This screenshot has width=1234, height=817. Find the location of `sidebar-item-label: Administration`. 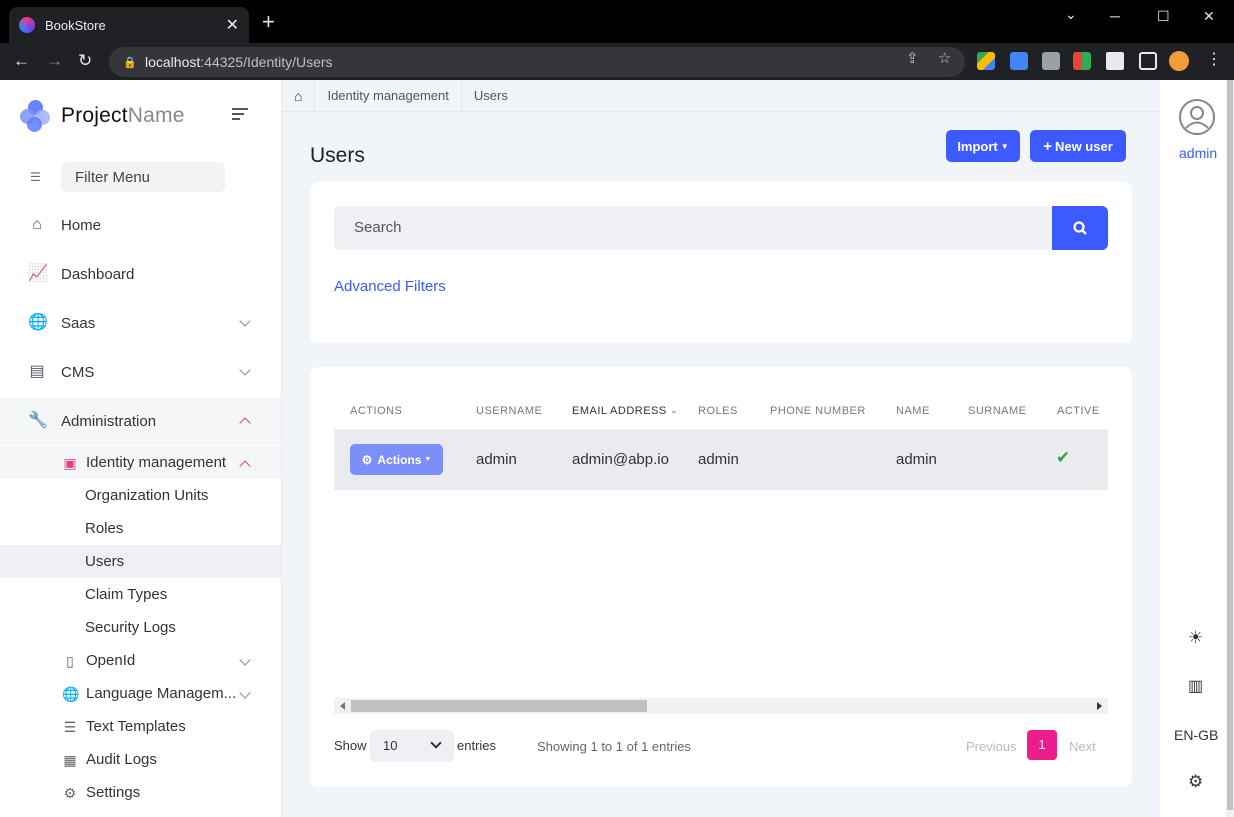

sidebar-item-label: Administration is located at coordinates (109, 421).